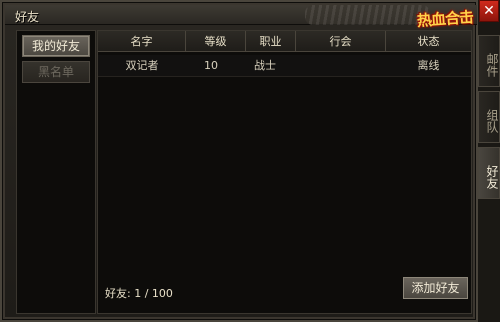 The height and width of the screenshot is (322, 500). I want to click on side-tab-team: 组队, so click(489, 117).